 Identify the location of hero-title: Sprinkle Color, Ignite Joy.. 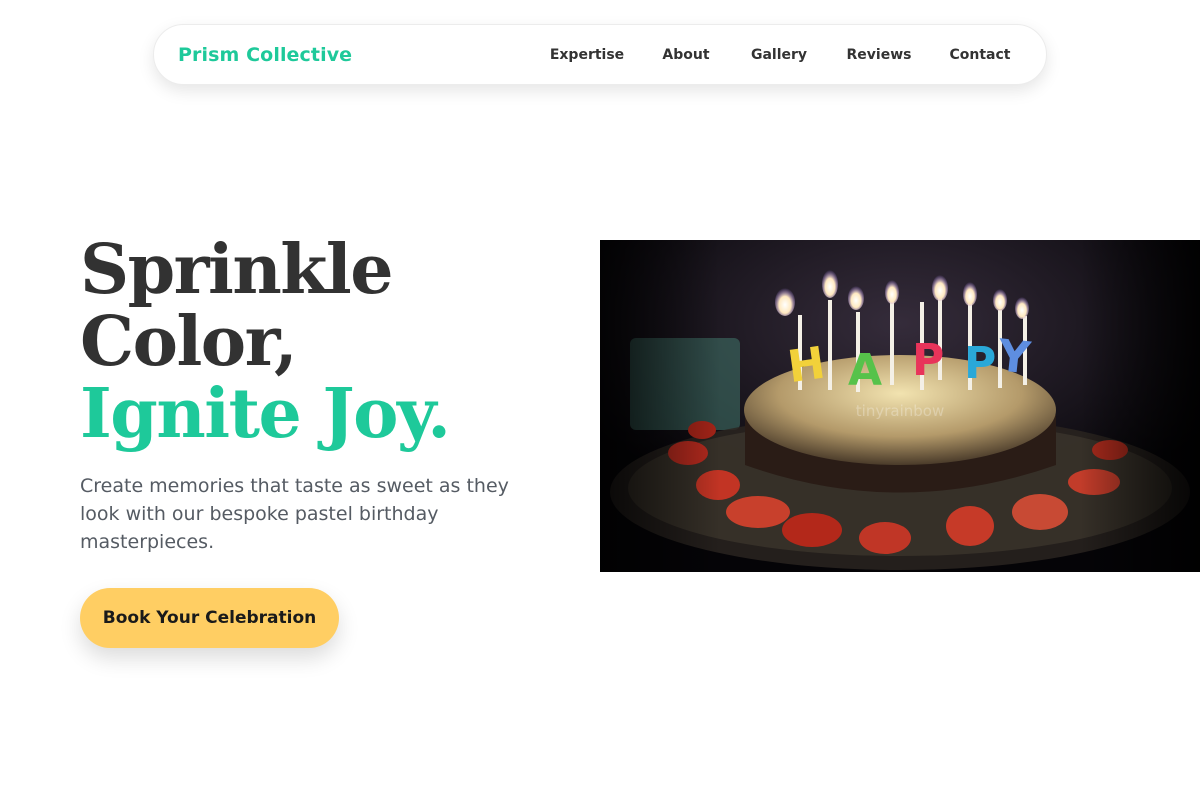
(315, 342).